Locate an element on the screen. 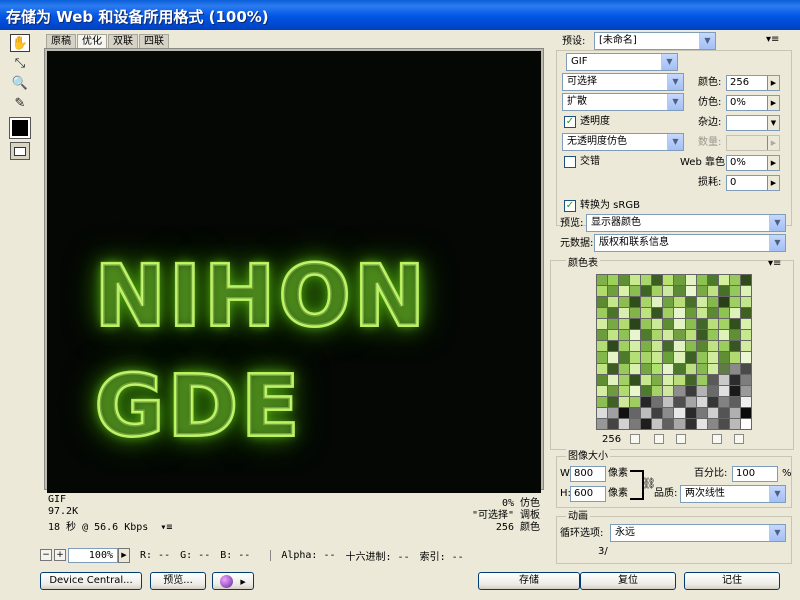 This screenshot has width=800, height=600. colors-field: 256 ▶ is located at coordinates (753, 83).